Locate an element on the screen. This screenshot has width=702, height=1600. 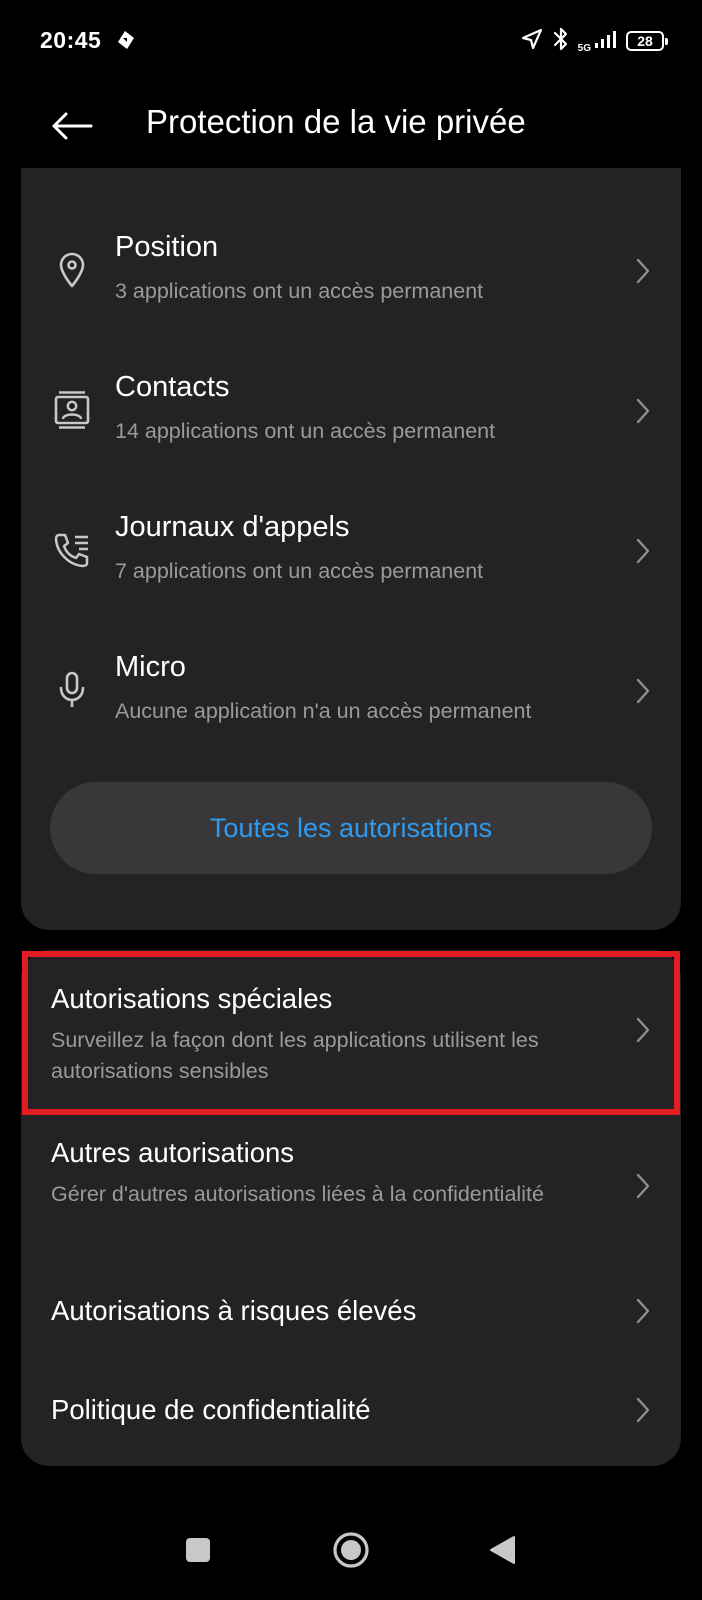
battery-level: 28 is located at coordinates (645, 41).